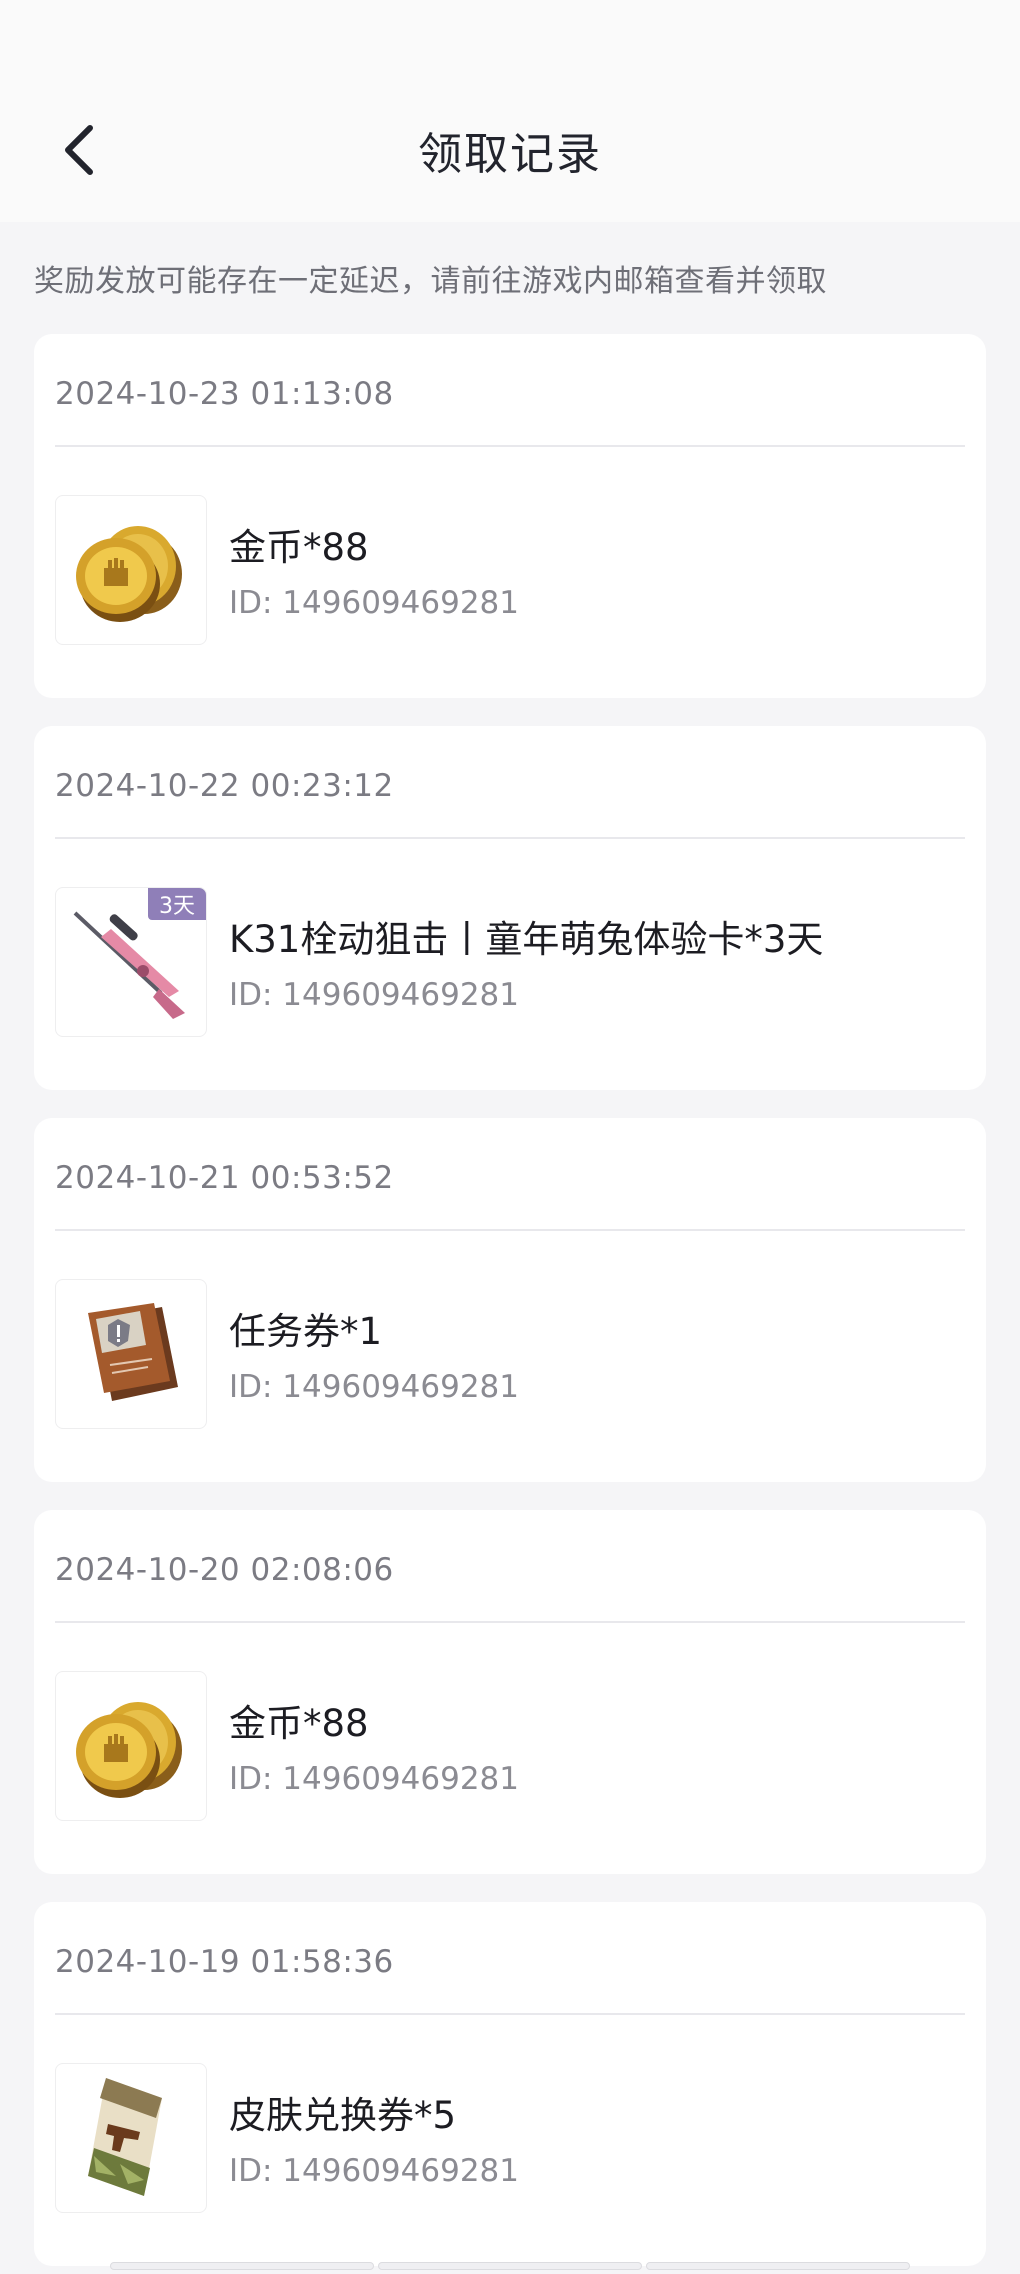 This screenshot has width=1020, height=2274. I want to click on bottom-tab-bar-edge, so click(510, 2268).